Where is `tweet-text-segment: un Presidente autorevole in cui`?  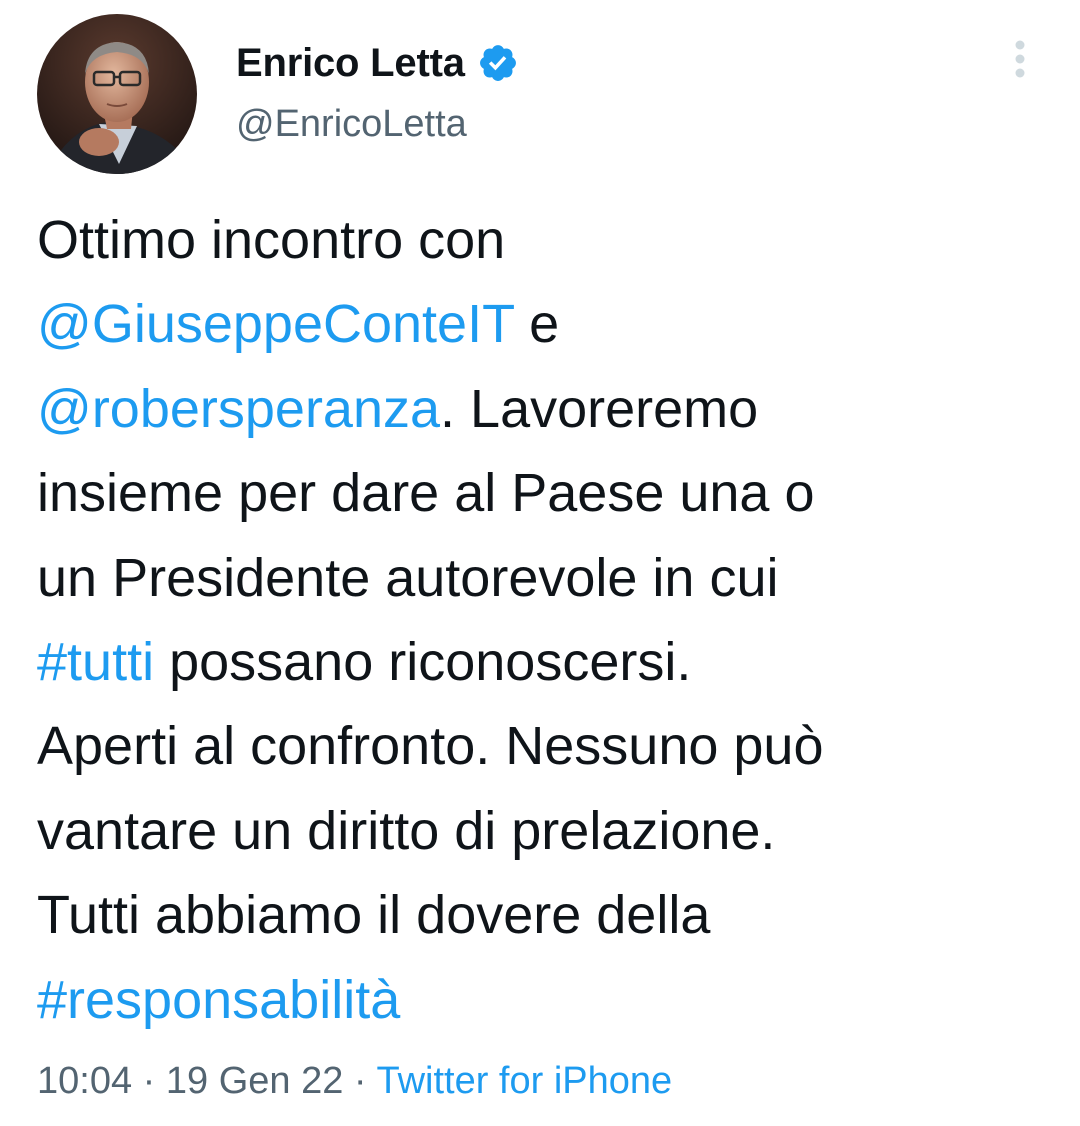
tweet-text-segment: un Presidente autorevole in cui is located at coordinates (408, 577).